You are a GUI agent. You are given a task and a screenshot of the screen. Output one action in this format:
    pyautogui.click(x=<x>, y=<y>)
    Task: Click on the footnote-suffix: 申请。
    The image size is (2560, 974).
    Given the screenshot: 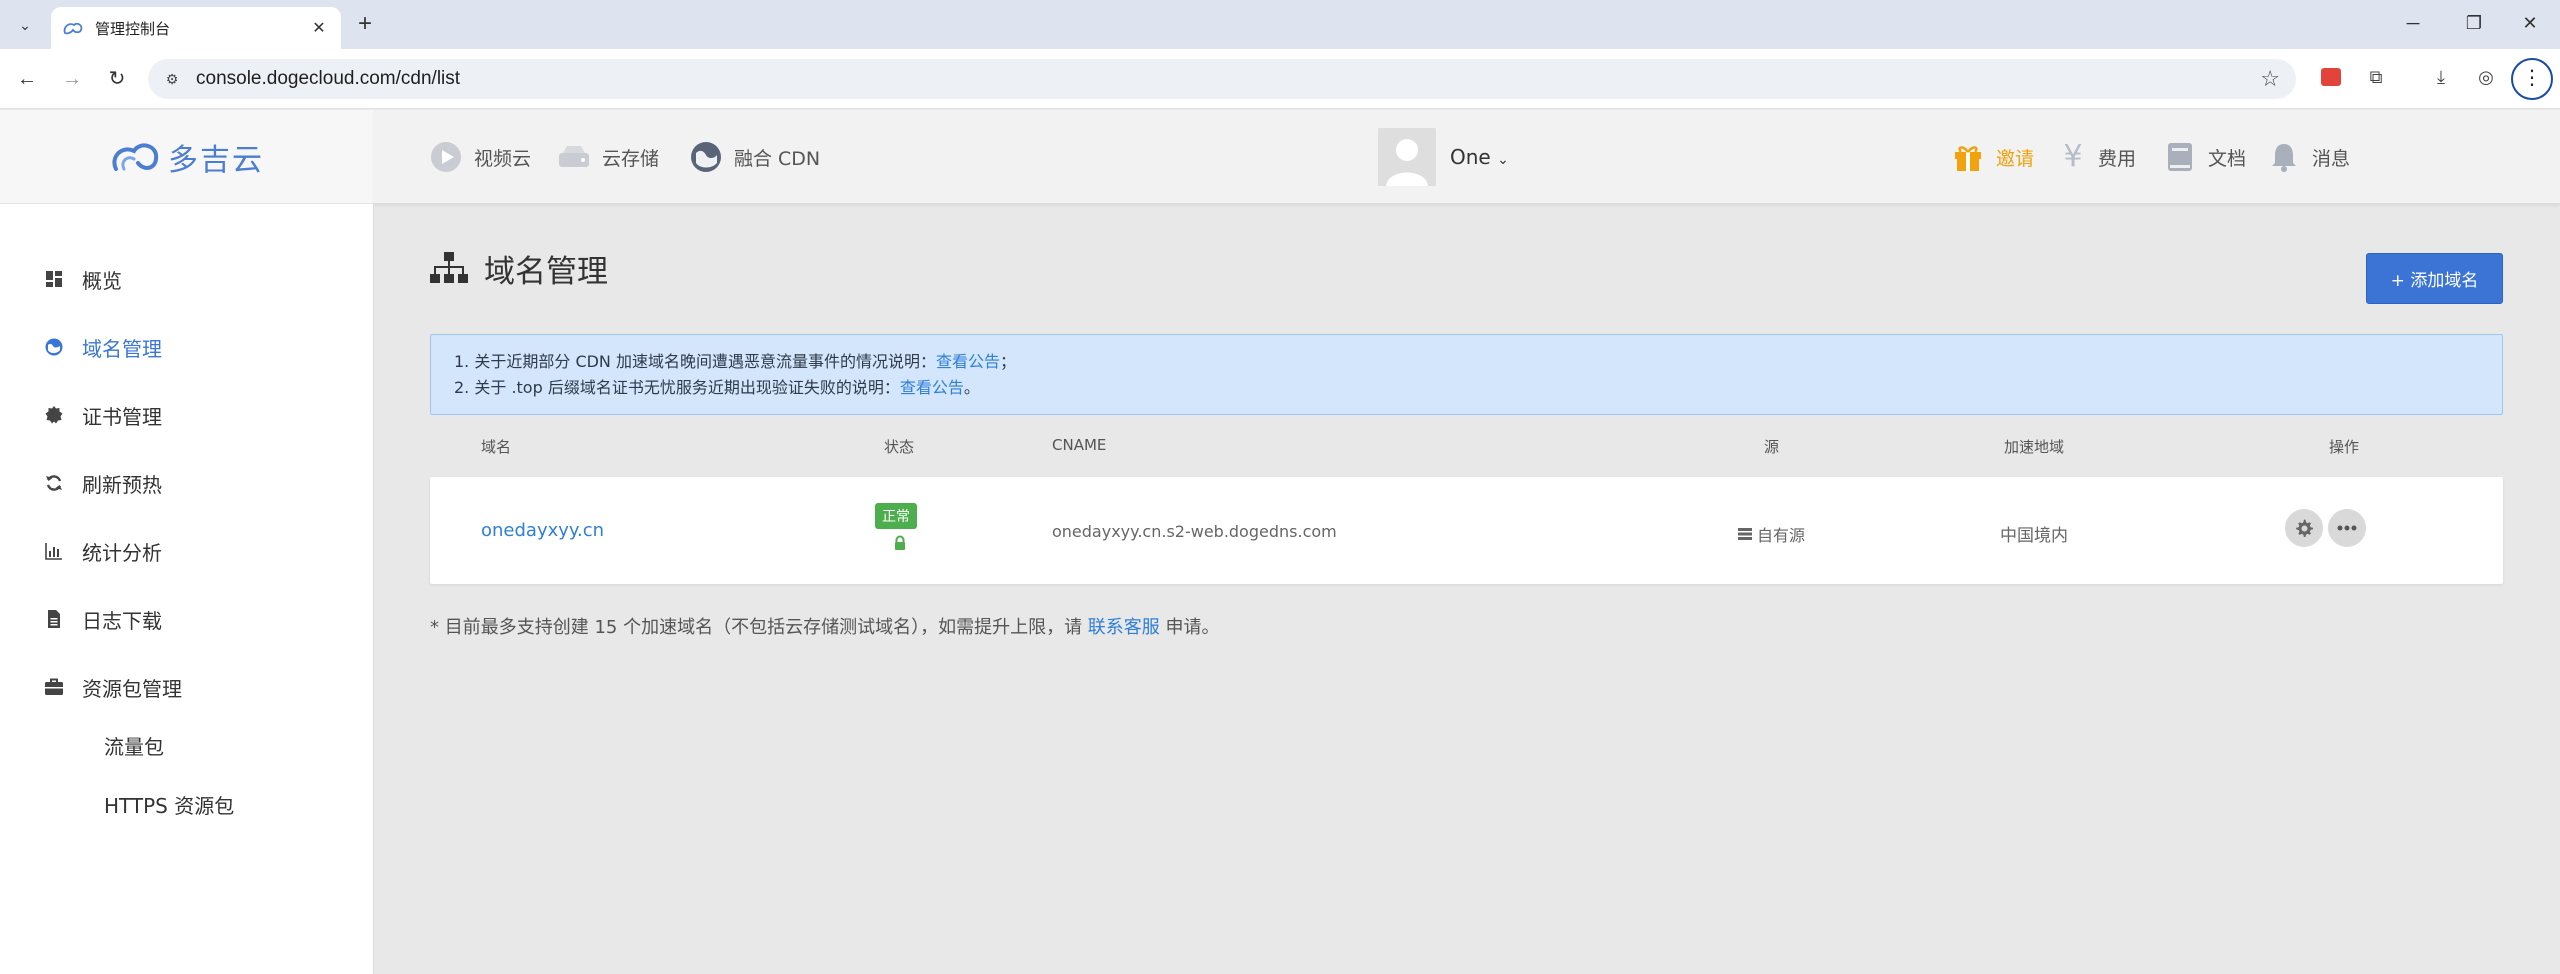 What is the action you would take?
    pyautogui.click(x=1189, y=627)
    